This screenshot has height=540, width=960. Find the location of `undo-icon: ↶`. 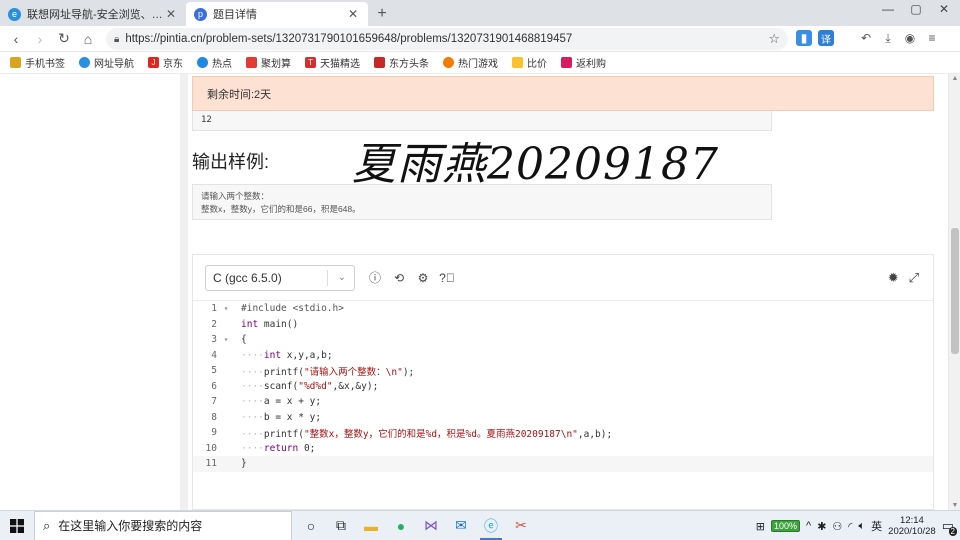

undo-icon: ↶ is located at coordinates (866, 38).